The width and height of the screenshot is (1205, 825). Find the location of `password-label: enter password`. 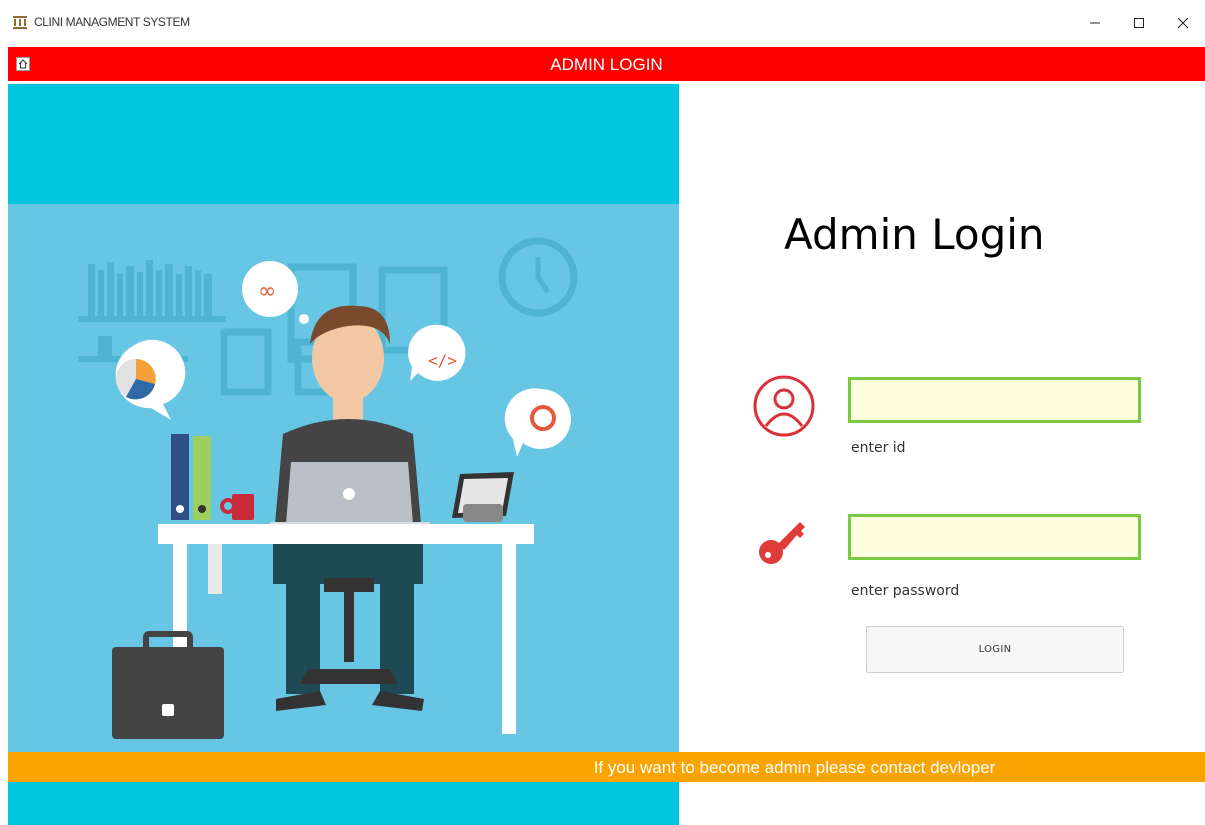

password-label: enter password is located at coordinates (905, 591).